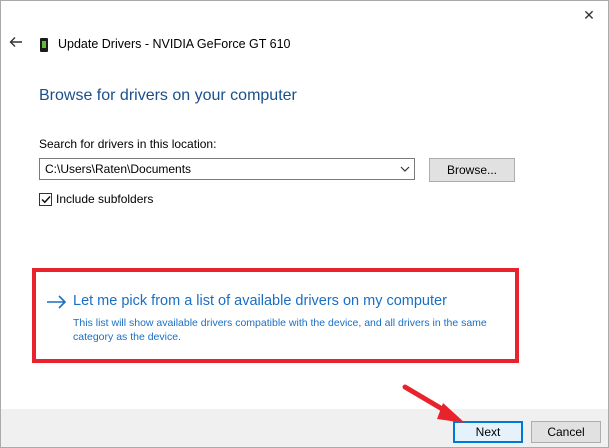  What do you see at coordinates (433, 403) in the screenshot?
I see `red-pointer-arrow-annotation` at bounding box center [433, 403].